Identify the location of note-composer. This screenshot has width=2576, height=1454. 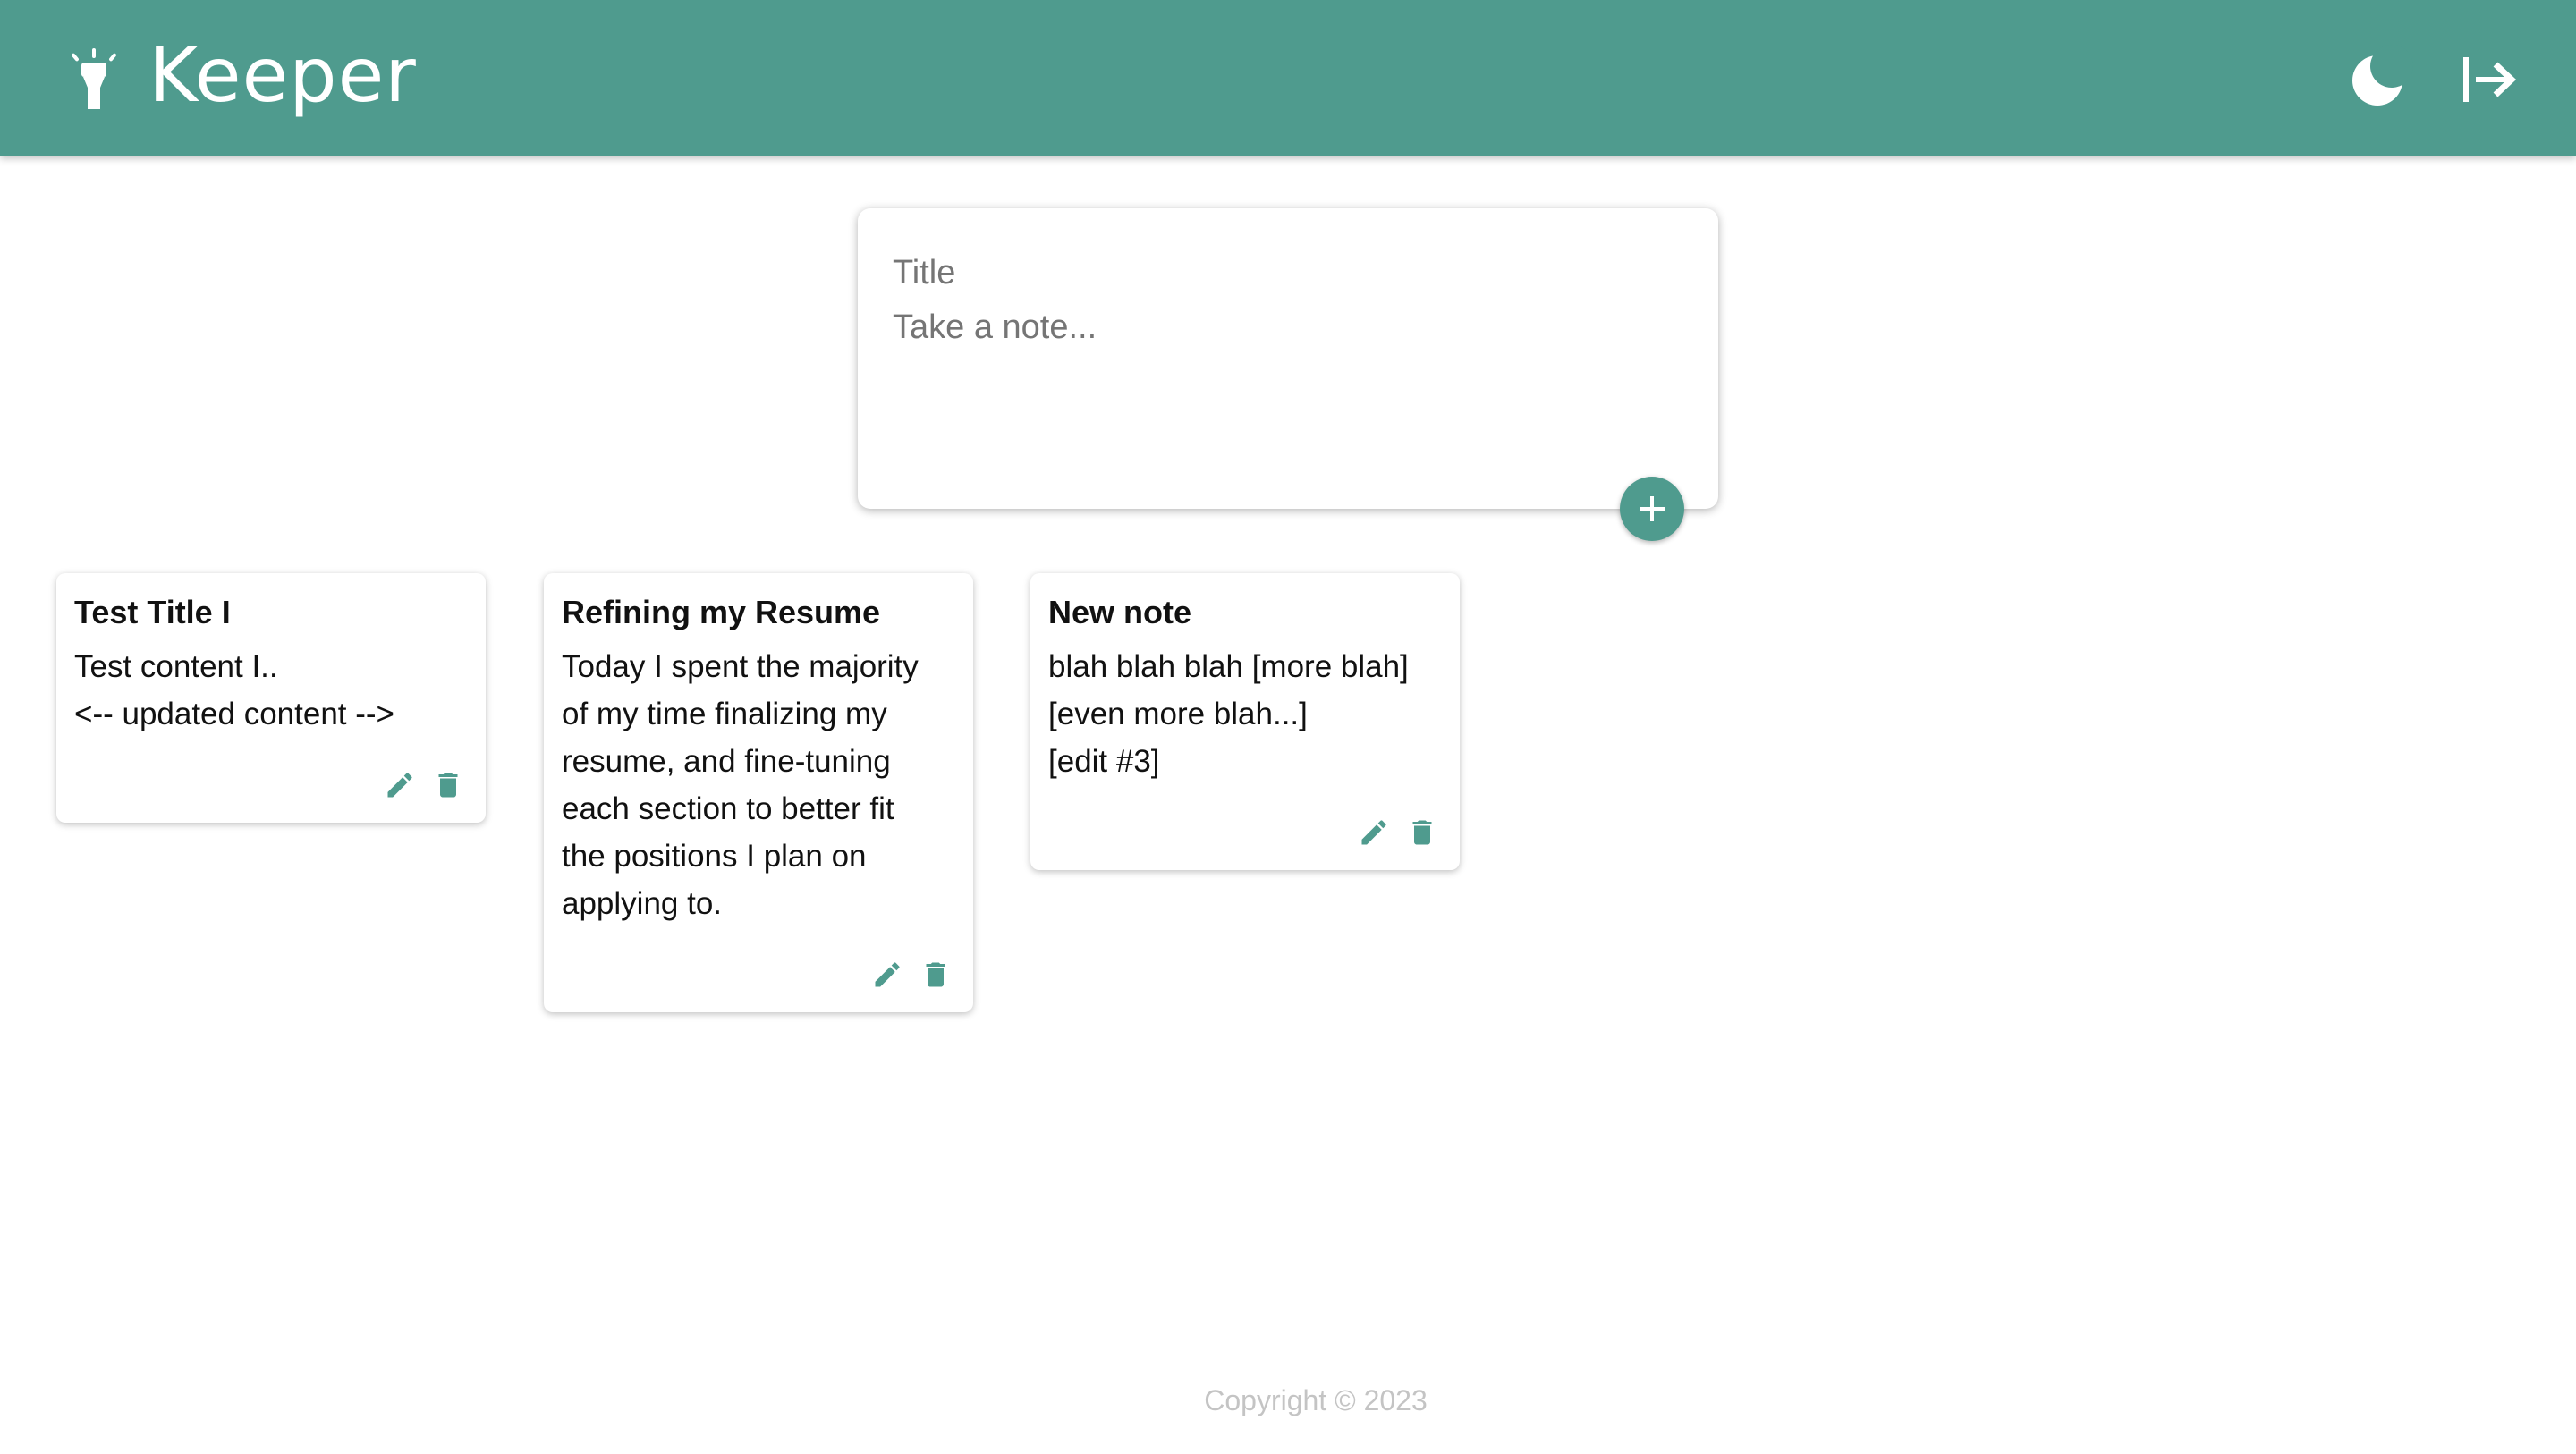
(1288, 358).